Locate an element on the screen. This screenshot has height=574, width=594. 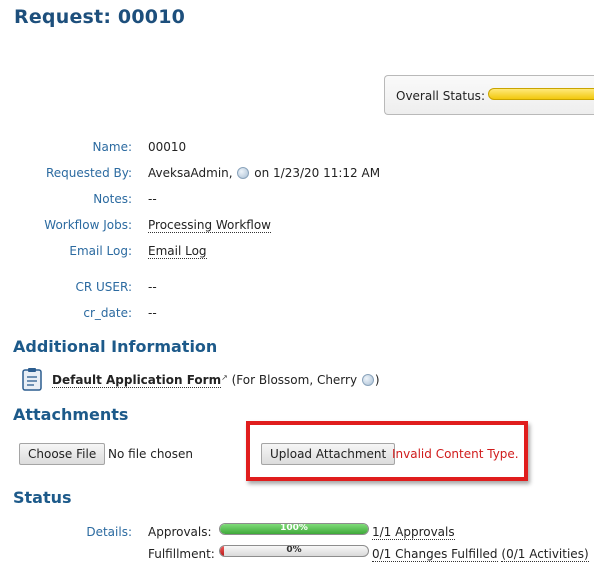
notes-label: Notes: is located at coordinates (112, 199).